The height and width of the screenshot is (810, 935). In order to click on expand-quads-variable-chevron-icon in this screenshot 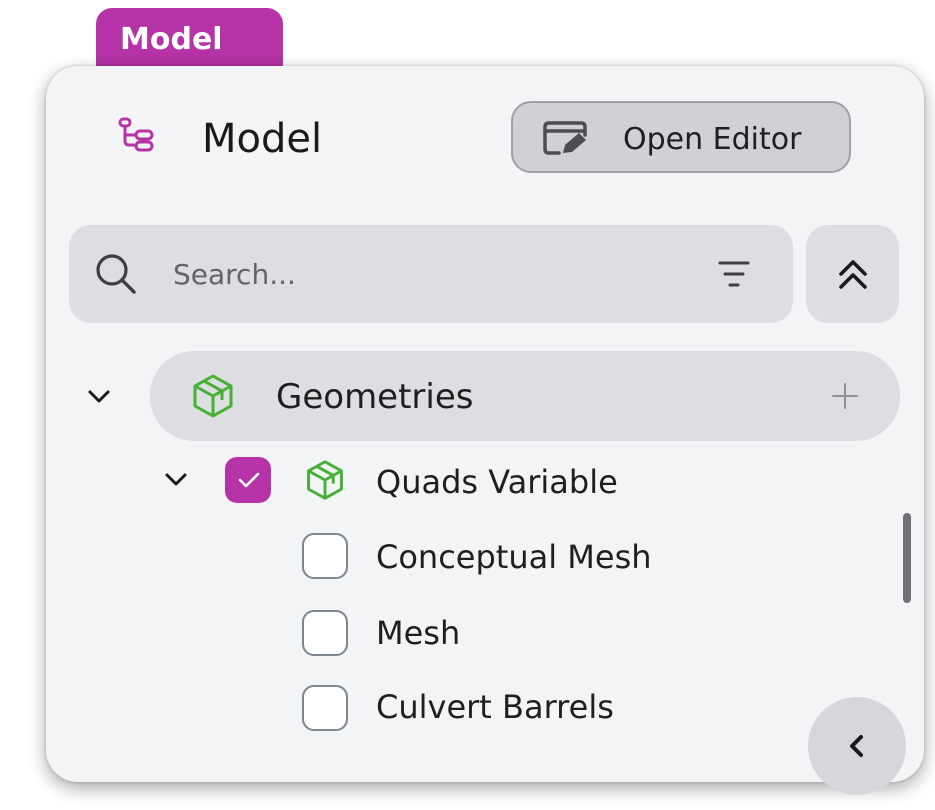, I will do `click(176, 480)`.